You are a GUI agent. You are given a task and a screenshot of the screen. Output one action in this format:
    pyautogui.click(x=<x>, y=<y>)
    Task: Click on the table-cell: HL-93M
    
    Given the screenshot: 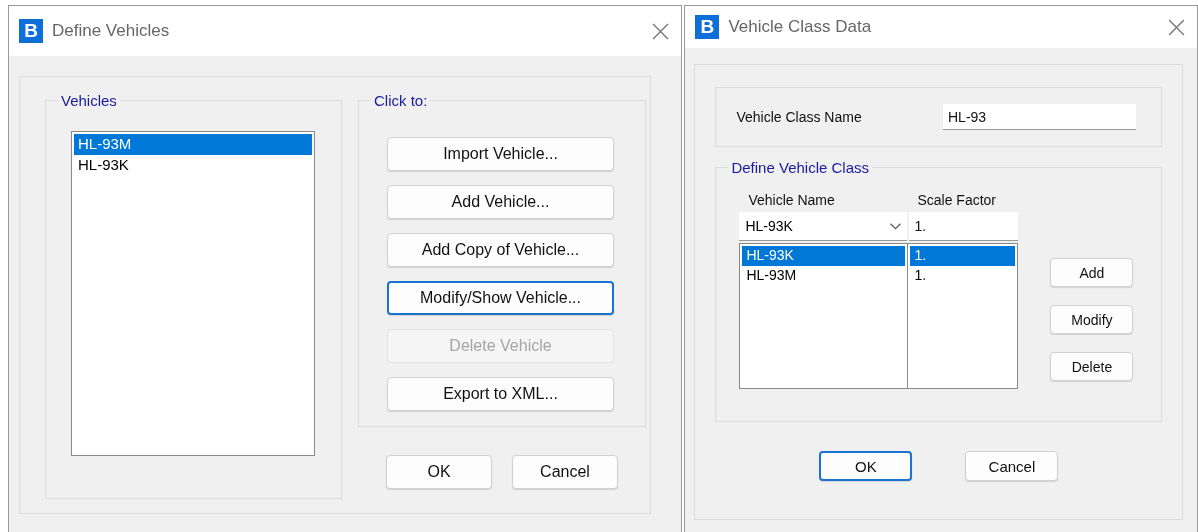 What is the action you would take?
    pyautogui.click(x=824, y=276)
    